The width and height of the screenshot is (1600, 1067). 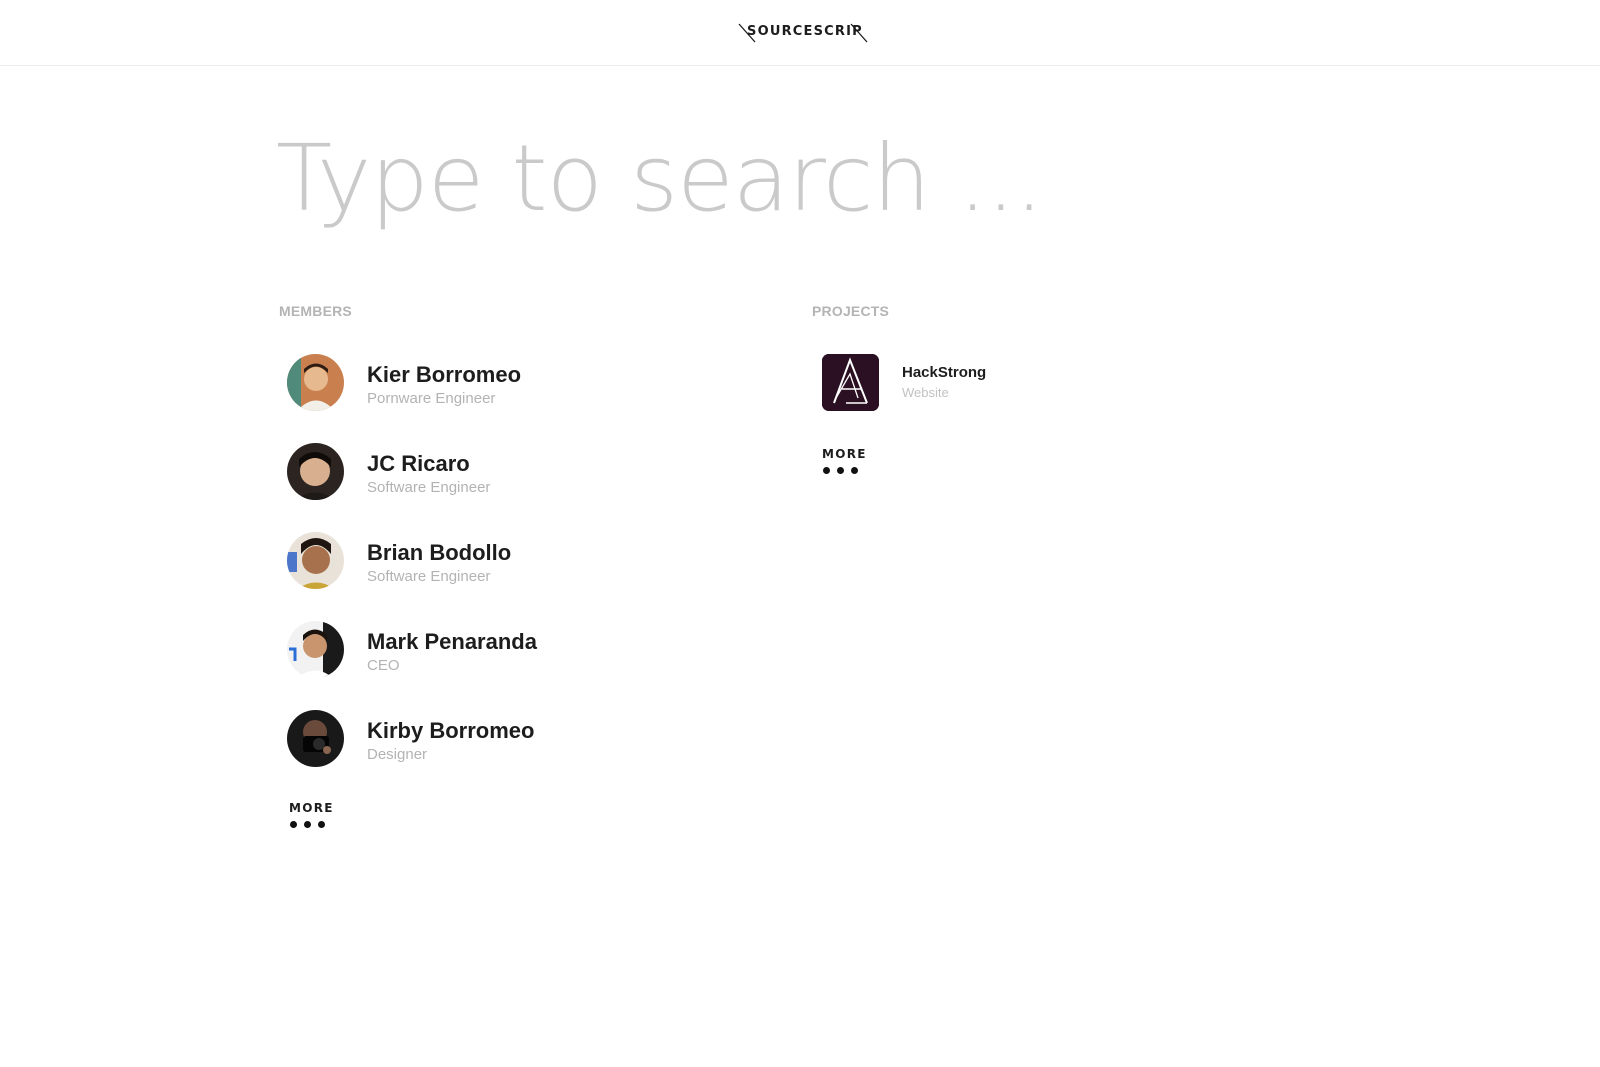 What do you see at coordinates (444, 374) in the screenshot?
I see `member-name: Kier Borromeo` at bounding box center [444, 374].